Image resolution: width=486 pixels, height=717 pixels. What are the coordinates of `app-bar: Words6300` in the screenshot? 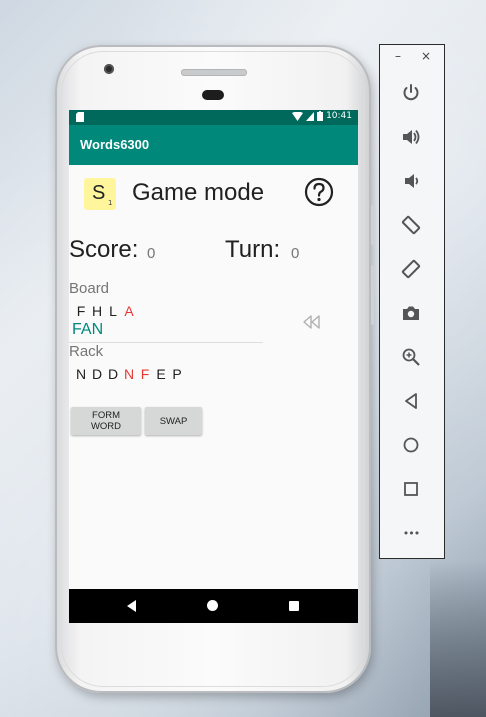 It's located at (213, 145).